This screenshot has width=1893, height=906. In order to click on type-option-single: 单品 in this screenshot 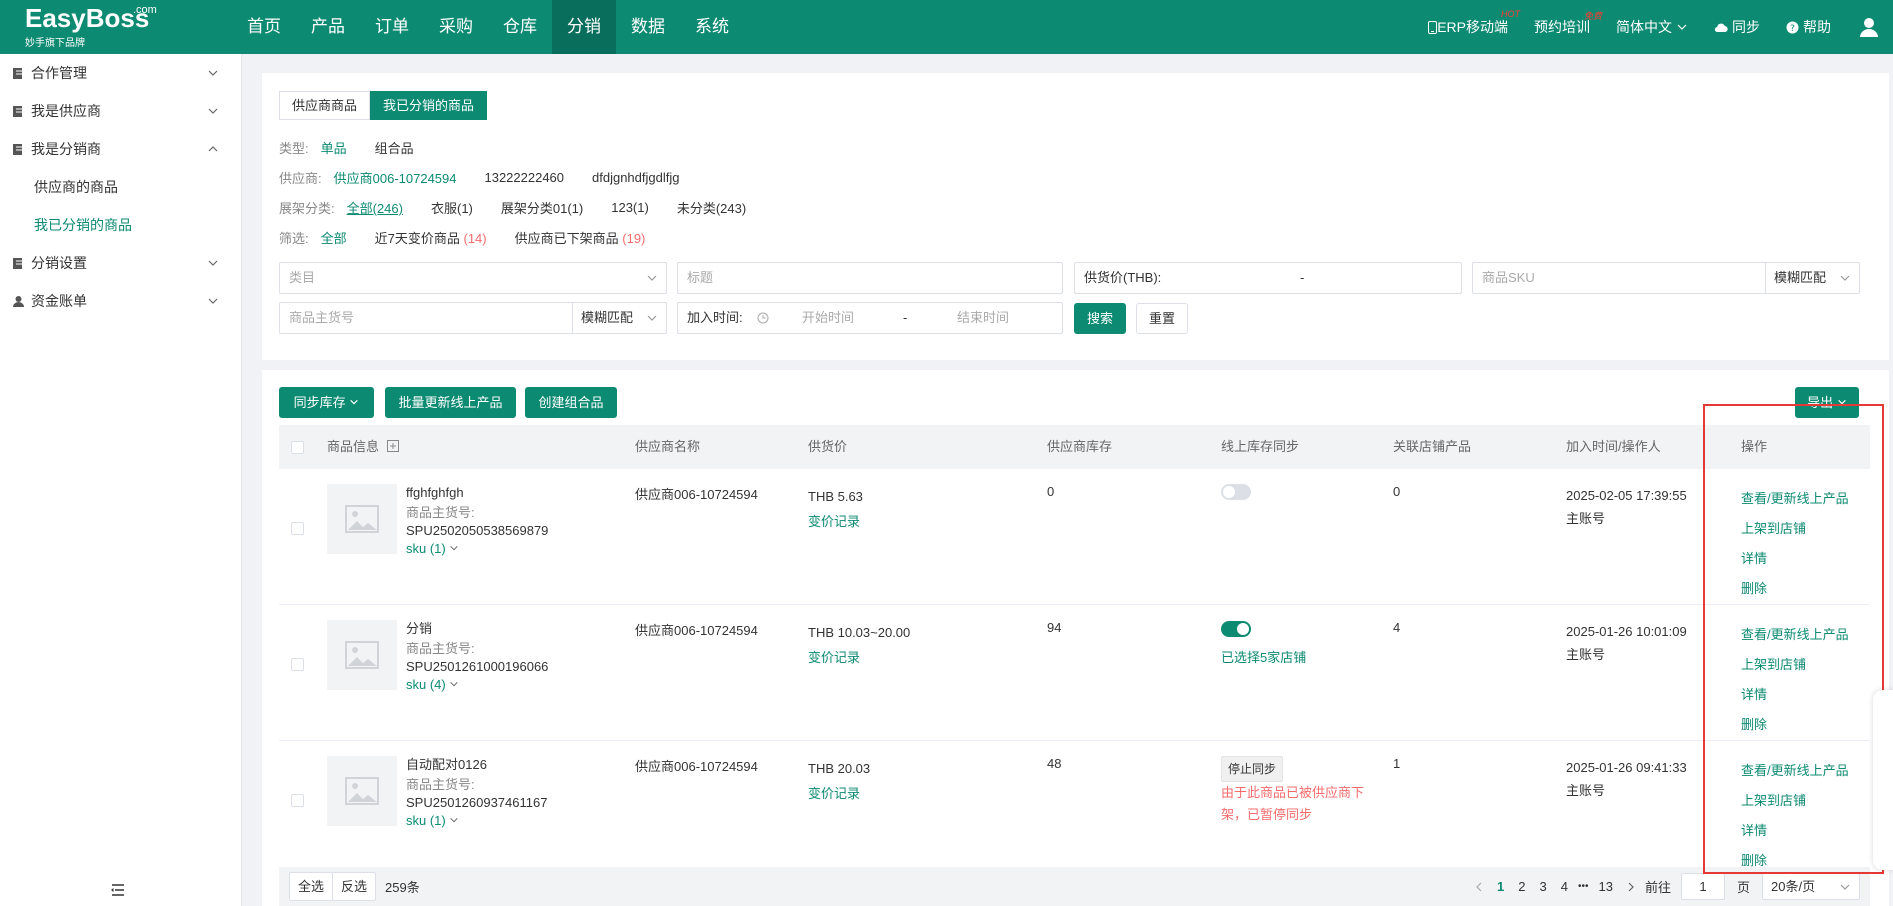, I will do `click(334, 147)`.